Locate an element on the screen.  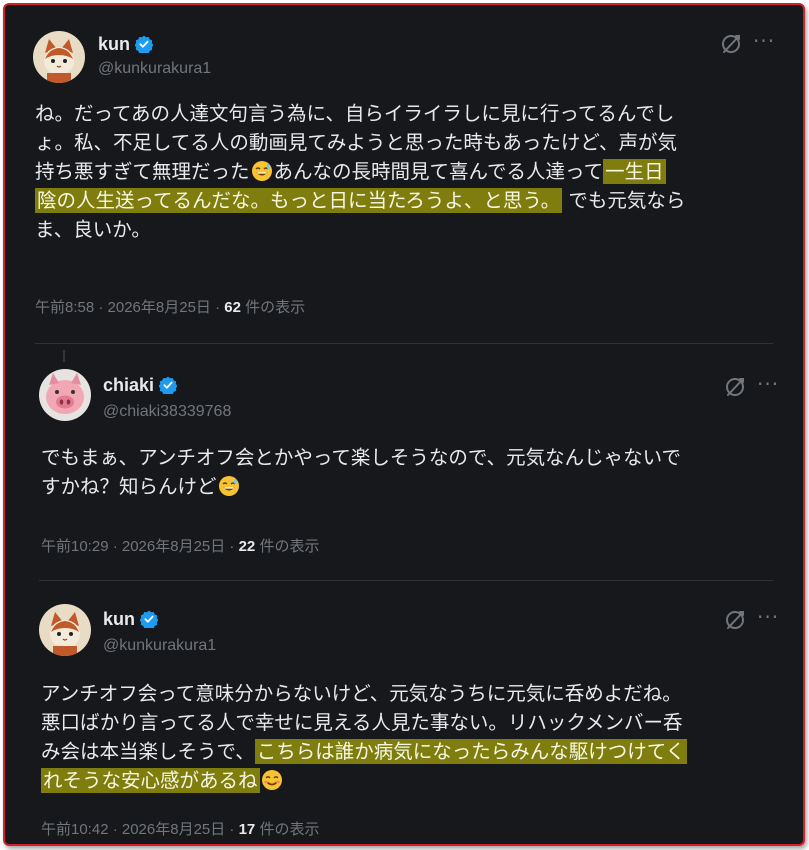
text-line: アンチオフ会って意味分からないけど、元気なうちに元気に呑めよだね。 is located at coordinates (364, 693).